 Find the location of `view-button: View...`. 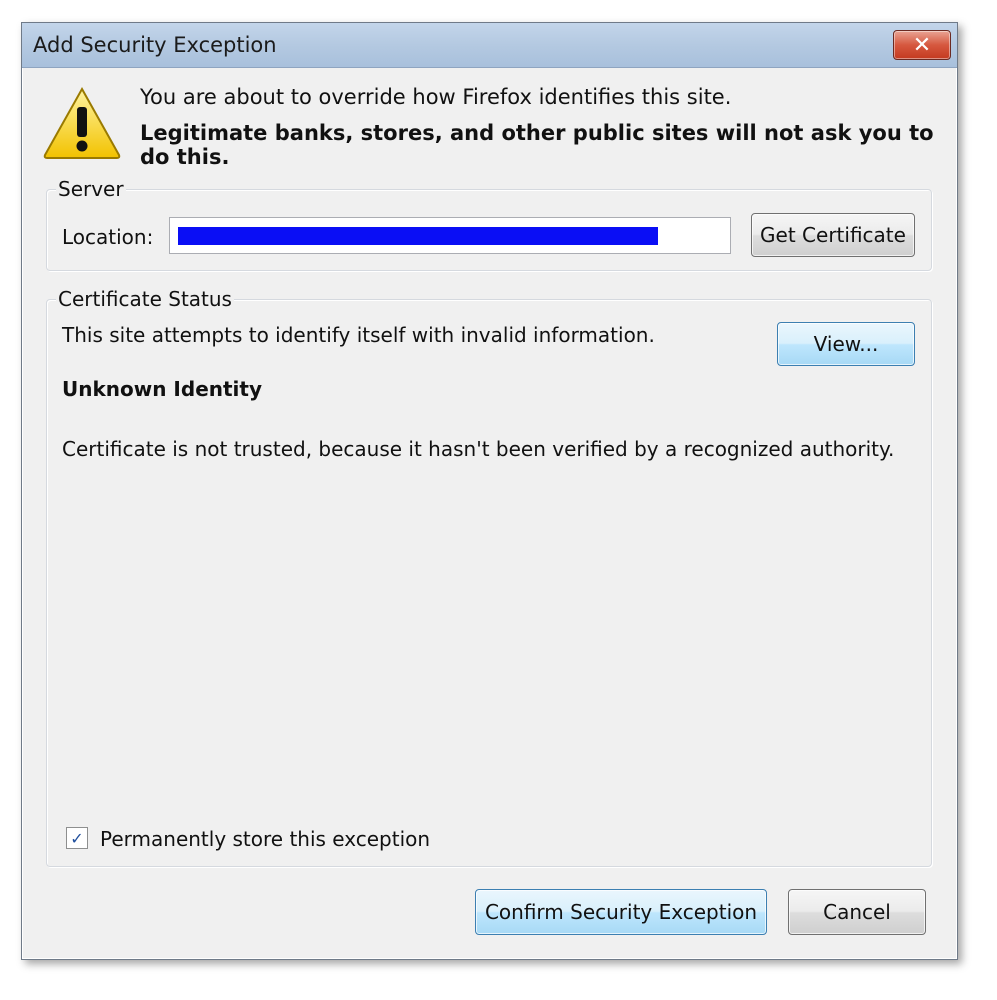

view-button: View... is located at coordinates (846, 344).